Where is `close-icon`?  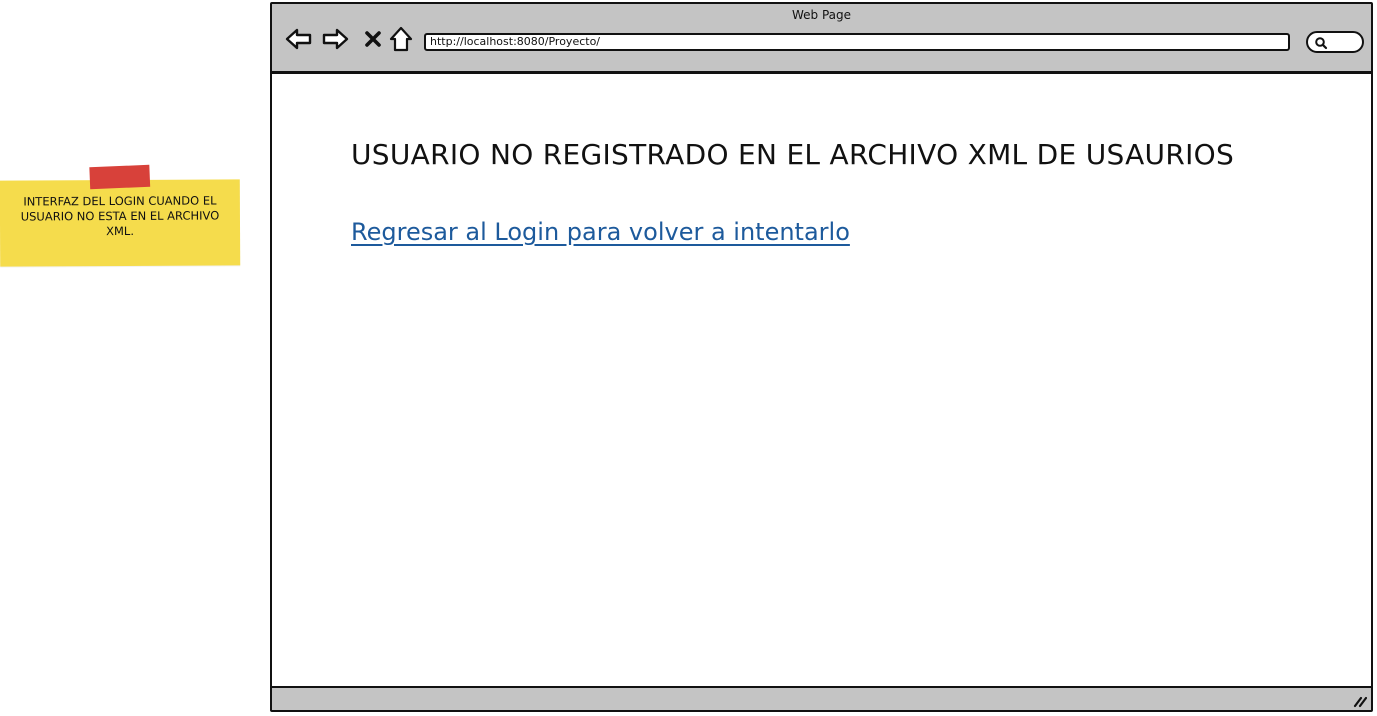
close-icon is located at coordinates (373, 39).